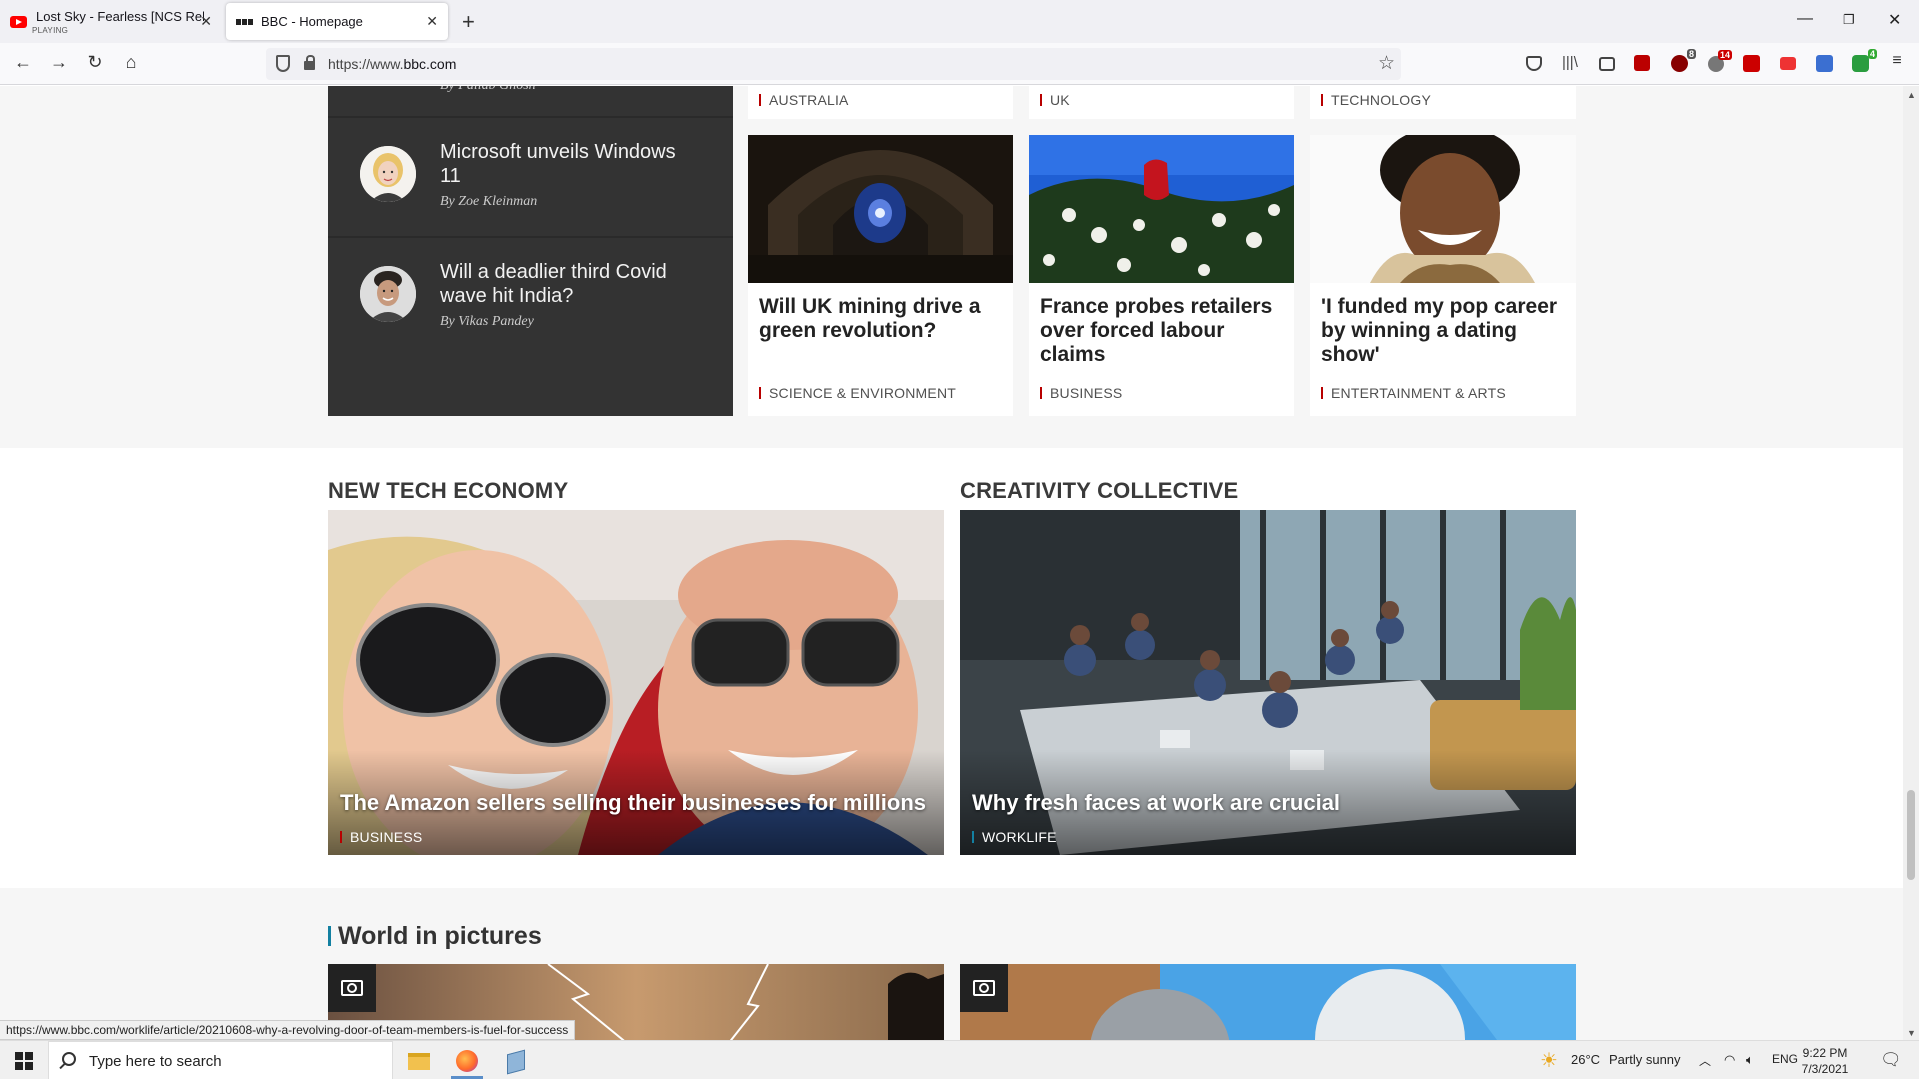 The height and width of the screenshot is (1079, 1919). Describe the element at coordinates (1724, 55) in the screenshot. I see `extension-gray-badge: 14` at that location.